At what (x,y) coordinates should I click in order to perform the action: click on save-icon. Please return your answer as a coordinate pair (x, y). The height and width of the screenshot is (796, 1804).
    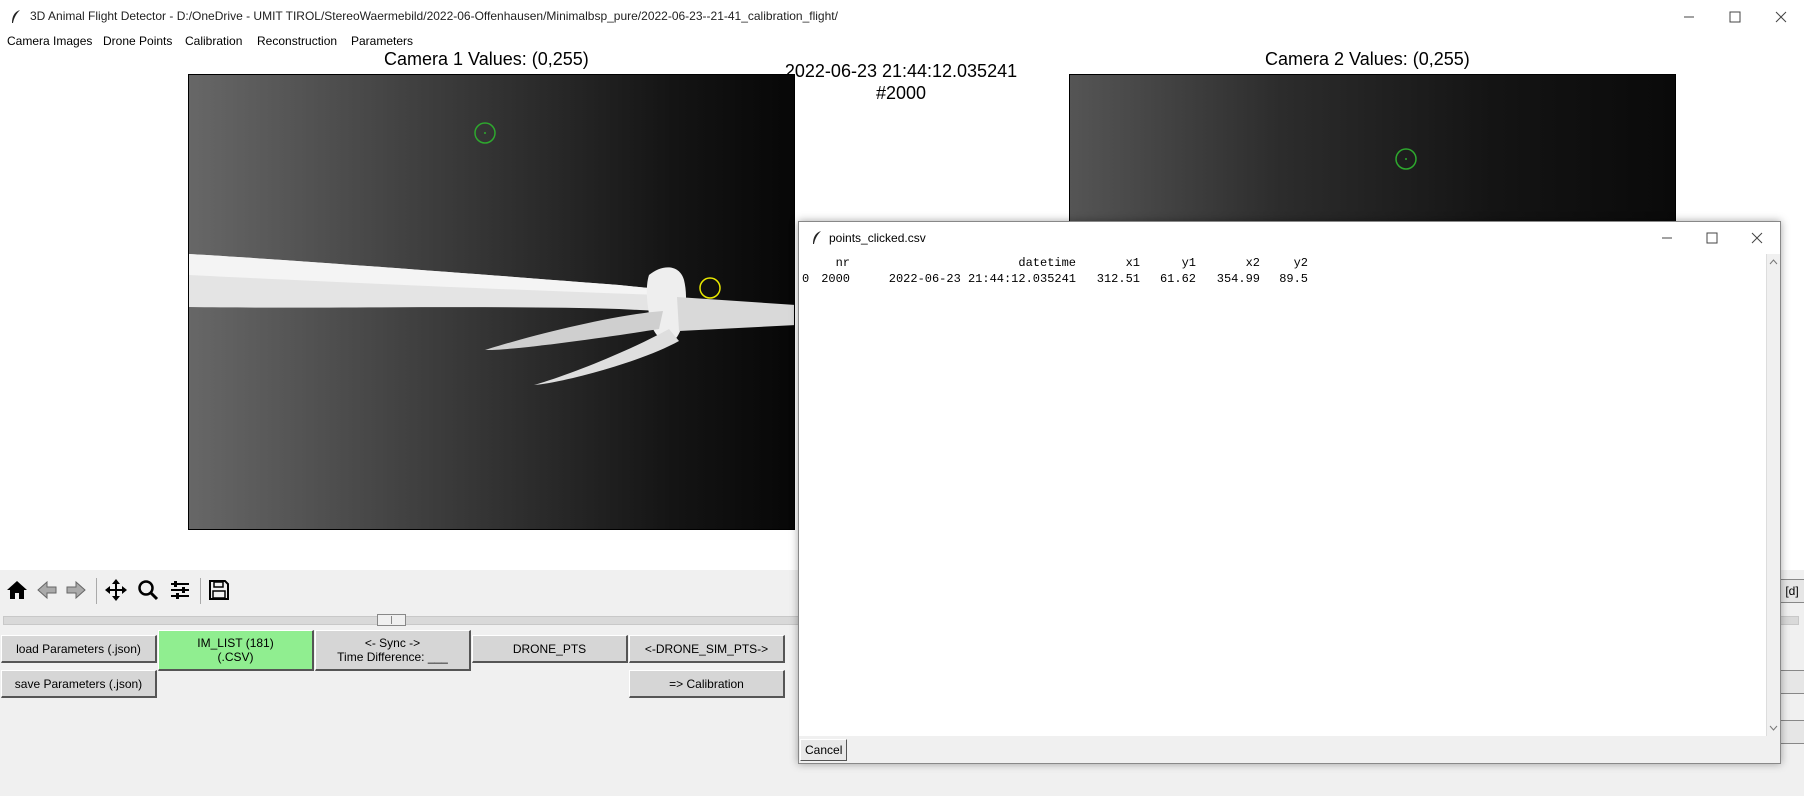
    Looking at the image, I should click on (219, 590).